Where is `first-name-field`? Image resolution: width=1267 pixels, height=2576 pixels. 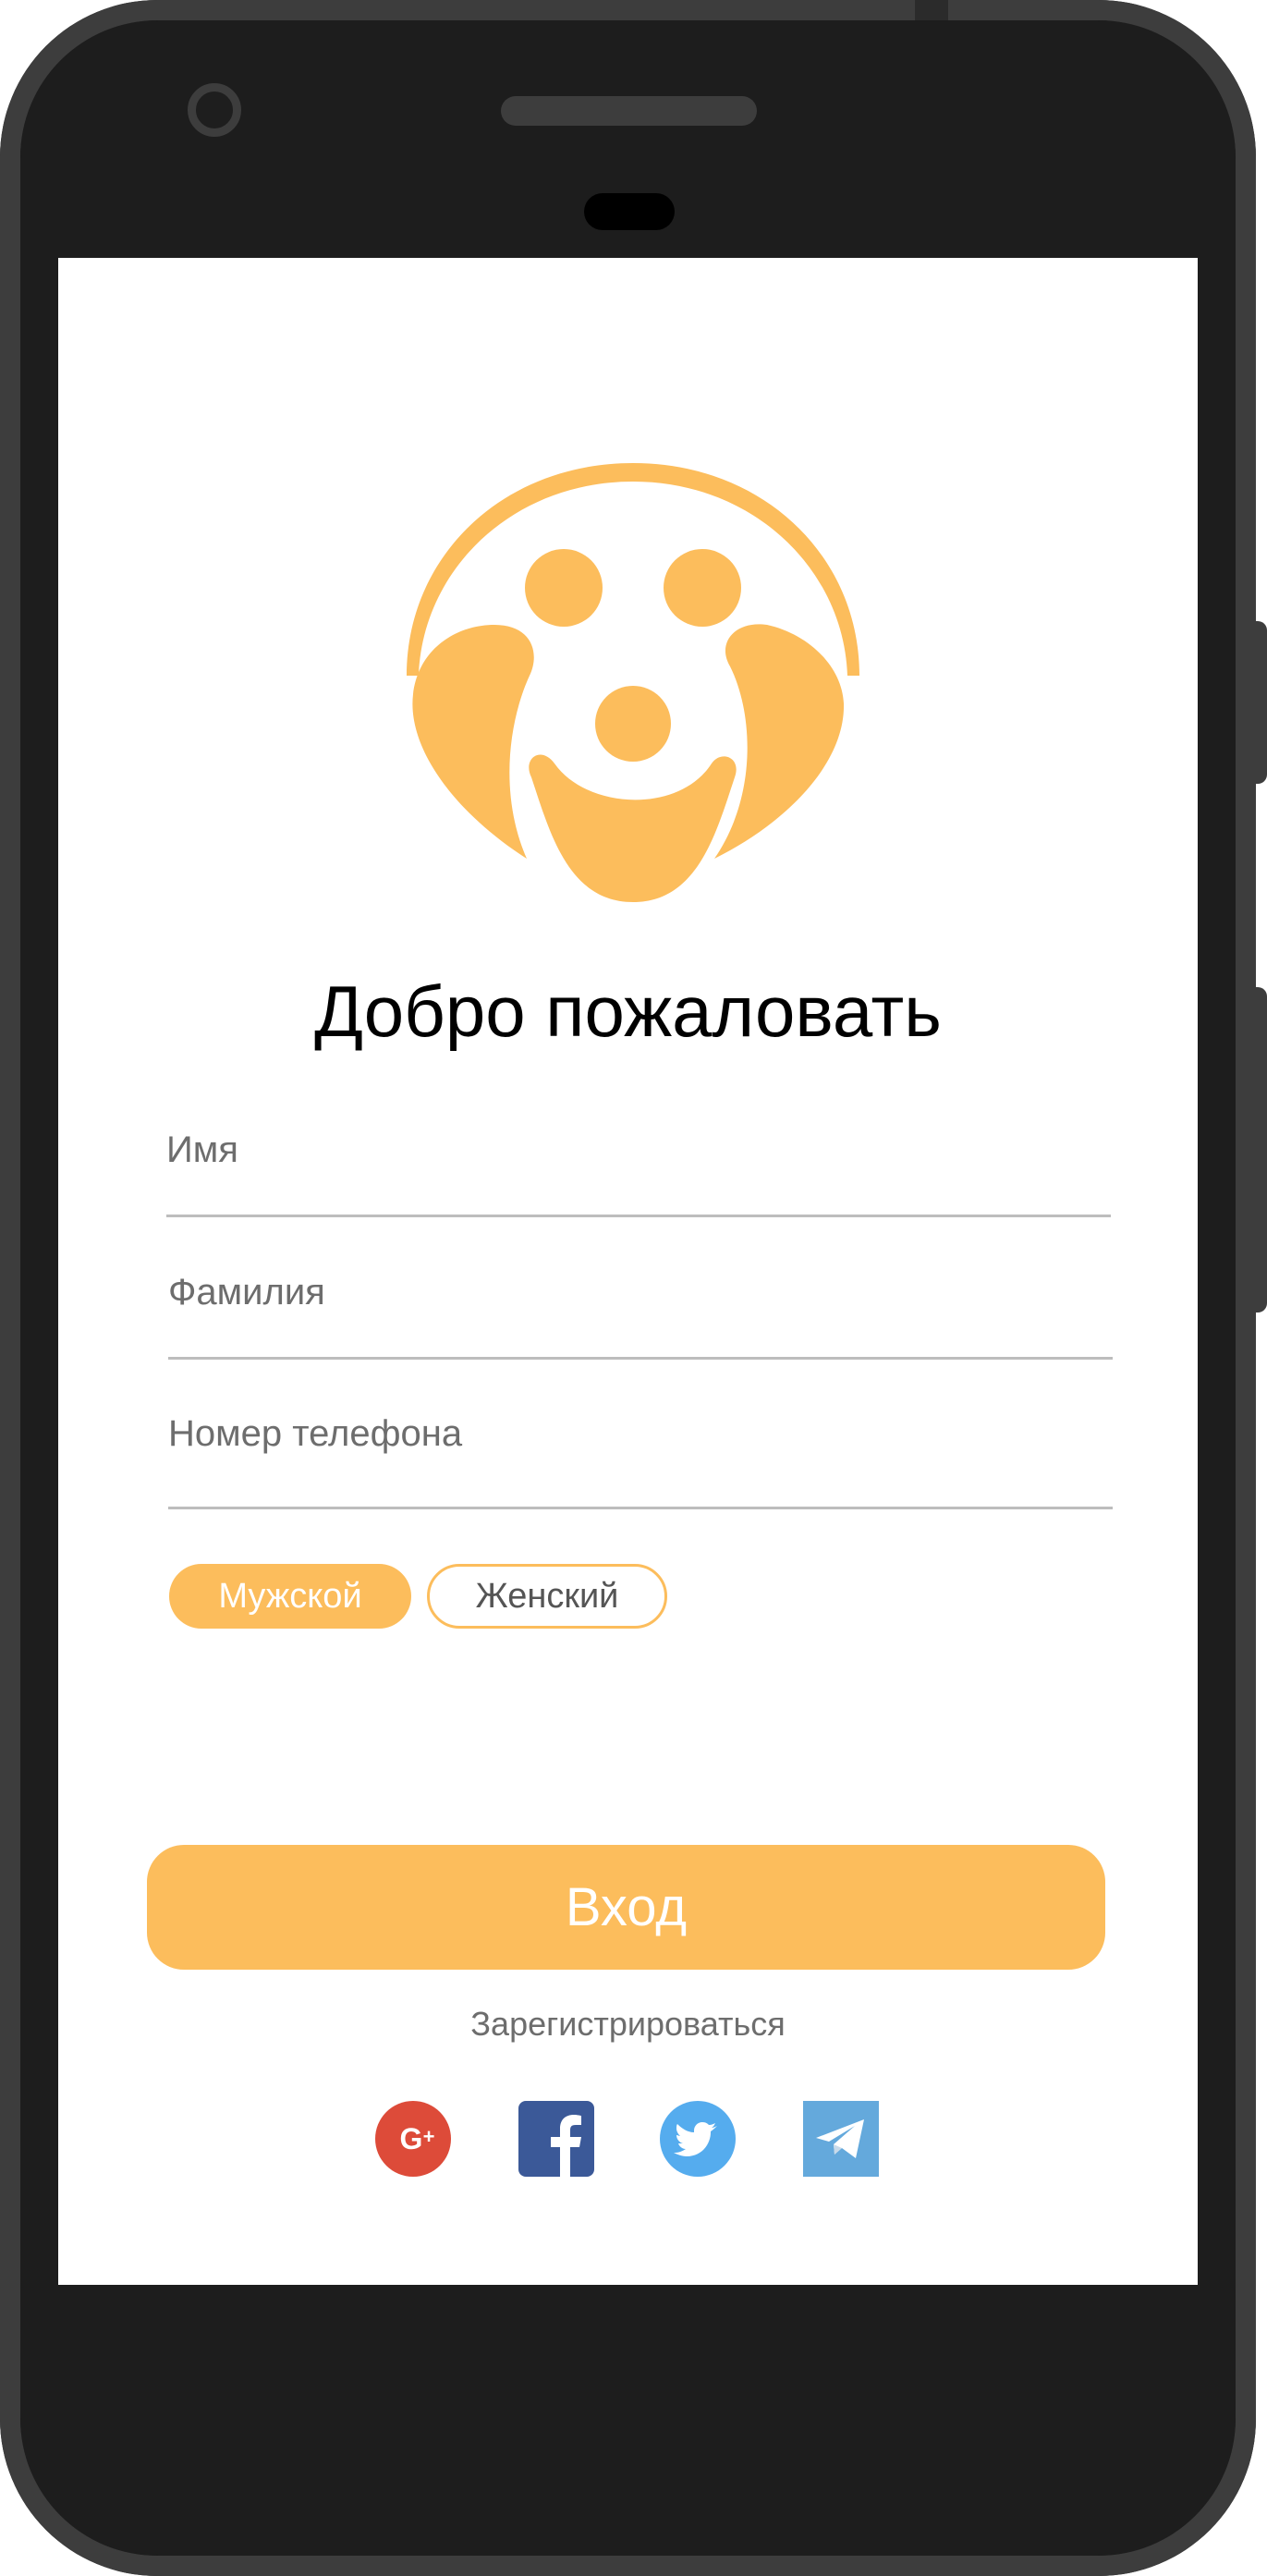
first-name-field is located at coordinates (638, 1169).